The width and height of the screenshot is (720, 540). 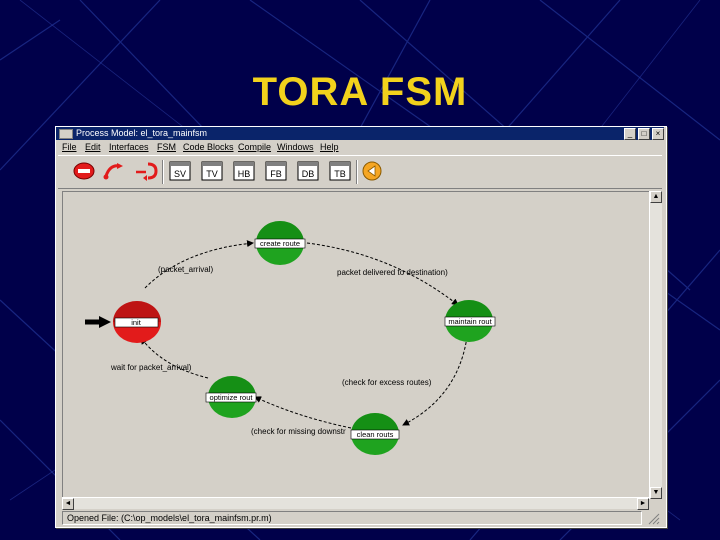 What do you see at coordinates (84, 171) in the screenshot?
I see `create-state-icon` at bounding box center [84, 171].